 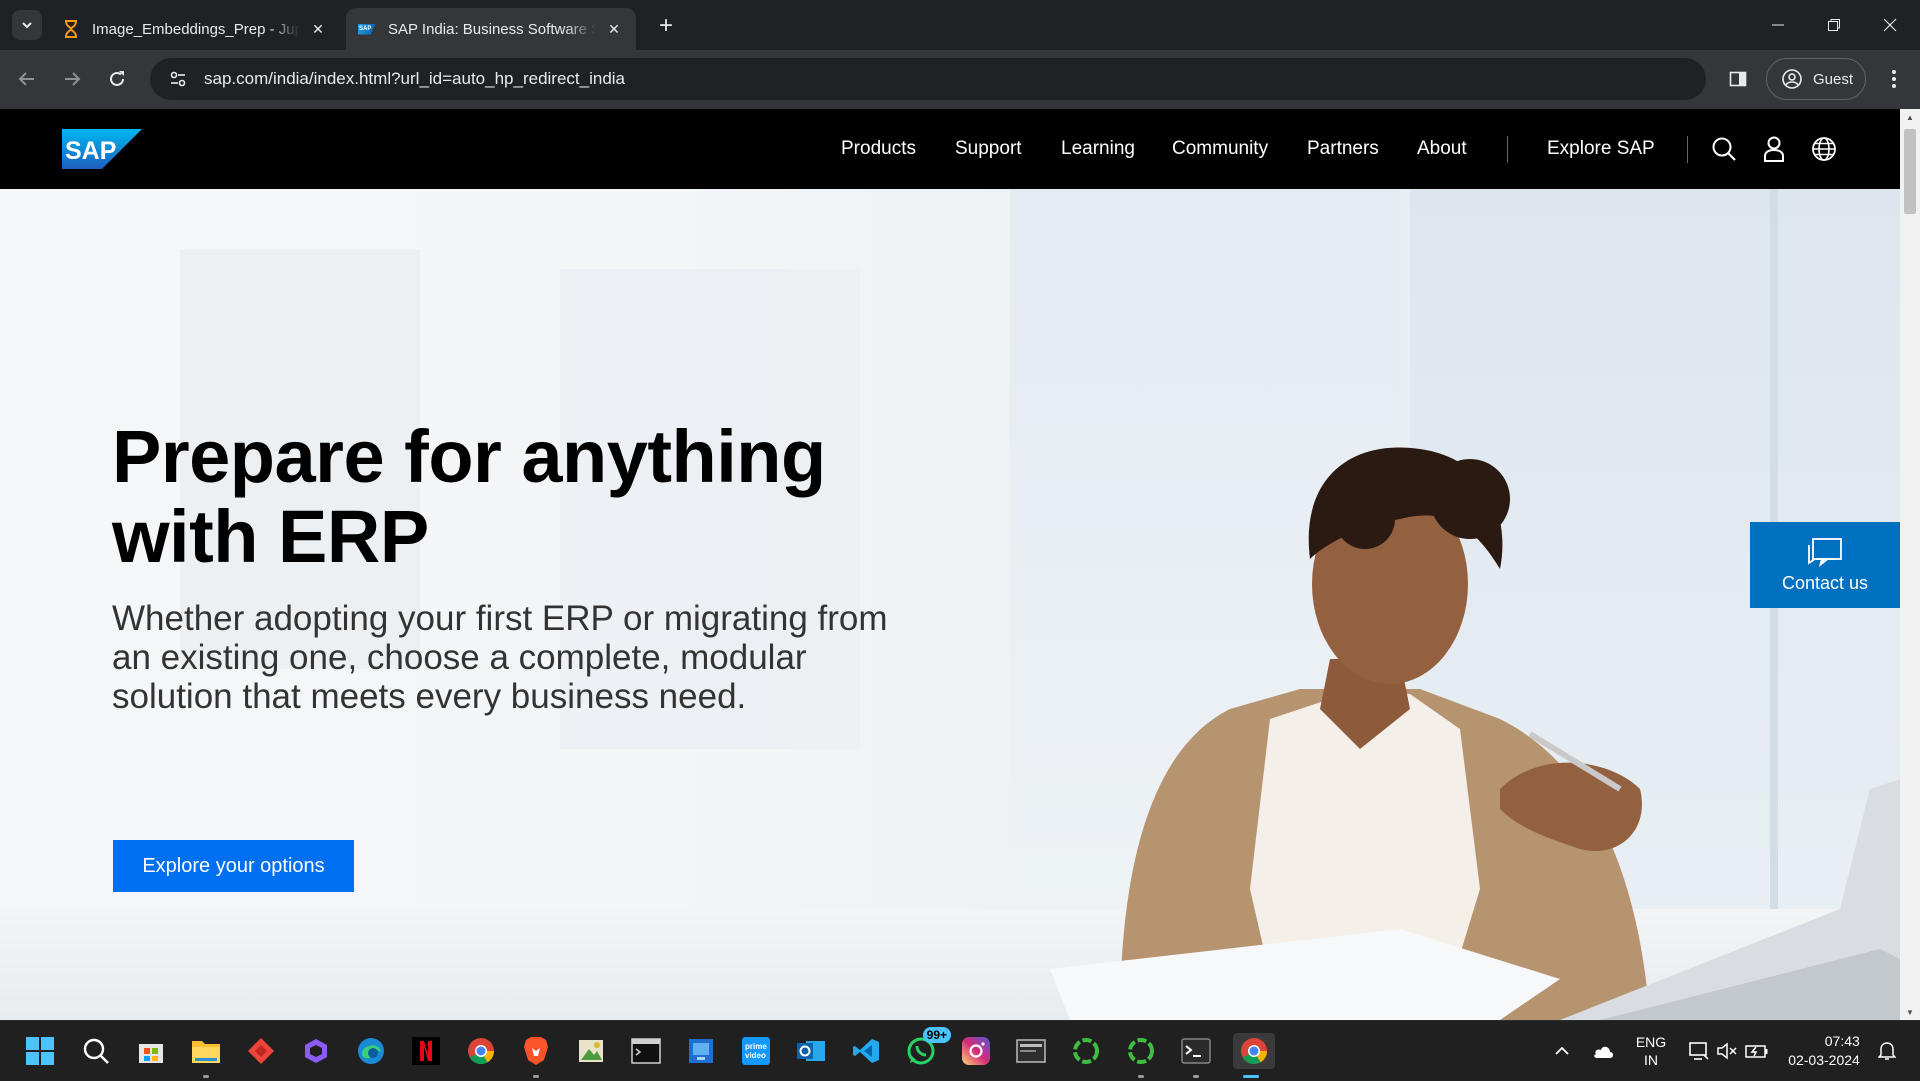 I want to click on copilot-icon, so click(x=316, y=1051).